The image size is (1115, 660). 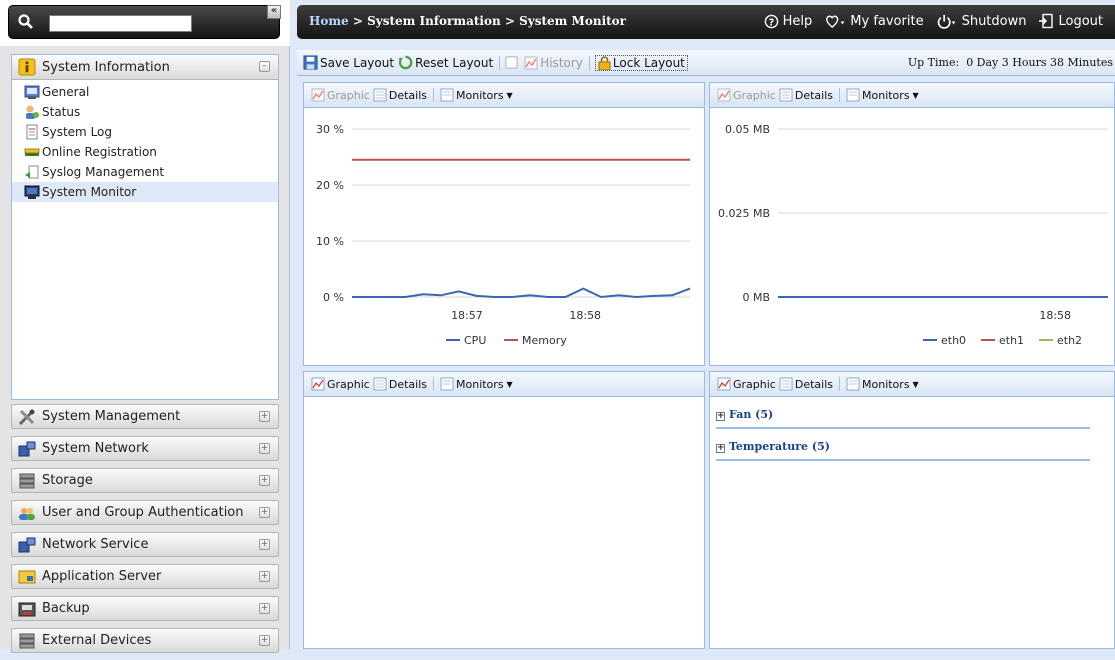 I want to click on system-information-header: System Information –, so click(x=145, y=67).